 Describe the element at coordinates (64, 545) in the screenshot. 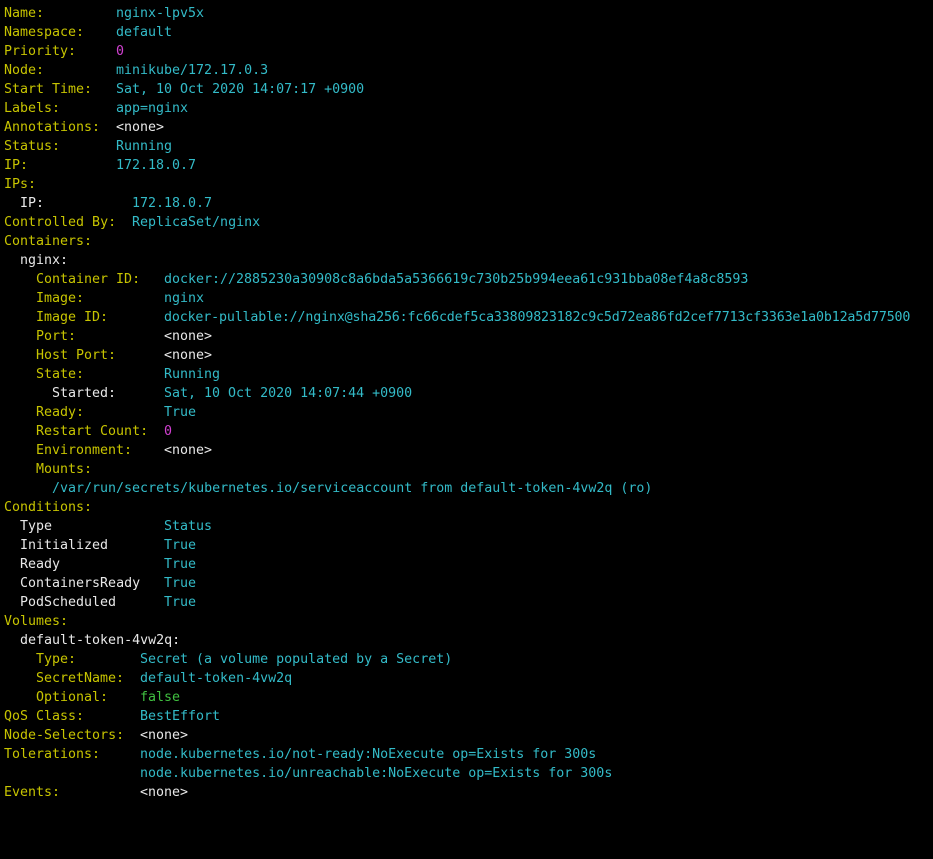

I see `condition-type: Initialized` at that location.